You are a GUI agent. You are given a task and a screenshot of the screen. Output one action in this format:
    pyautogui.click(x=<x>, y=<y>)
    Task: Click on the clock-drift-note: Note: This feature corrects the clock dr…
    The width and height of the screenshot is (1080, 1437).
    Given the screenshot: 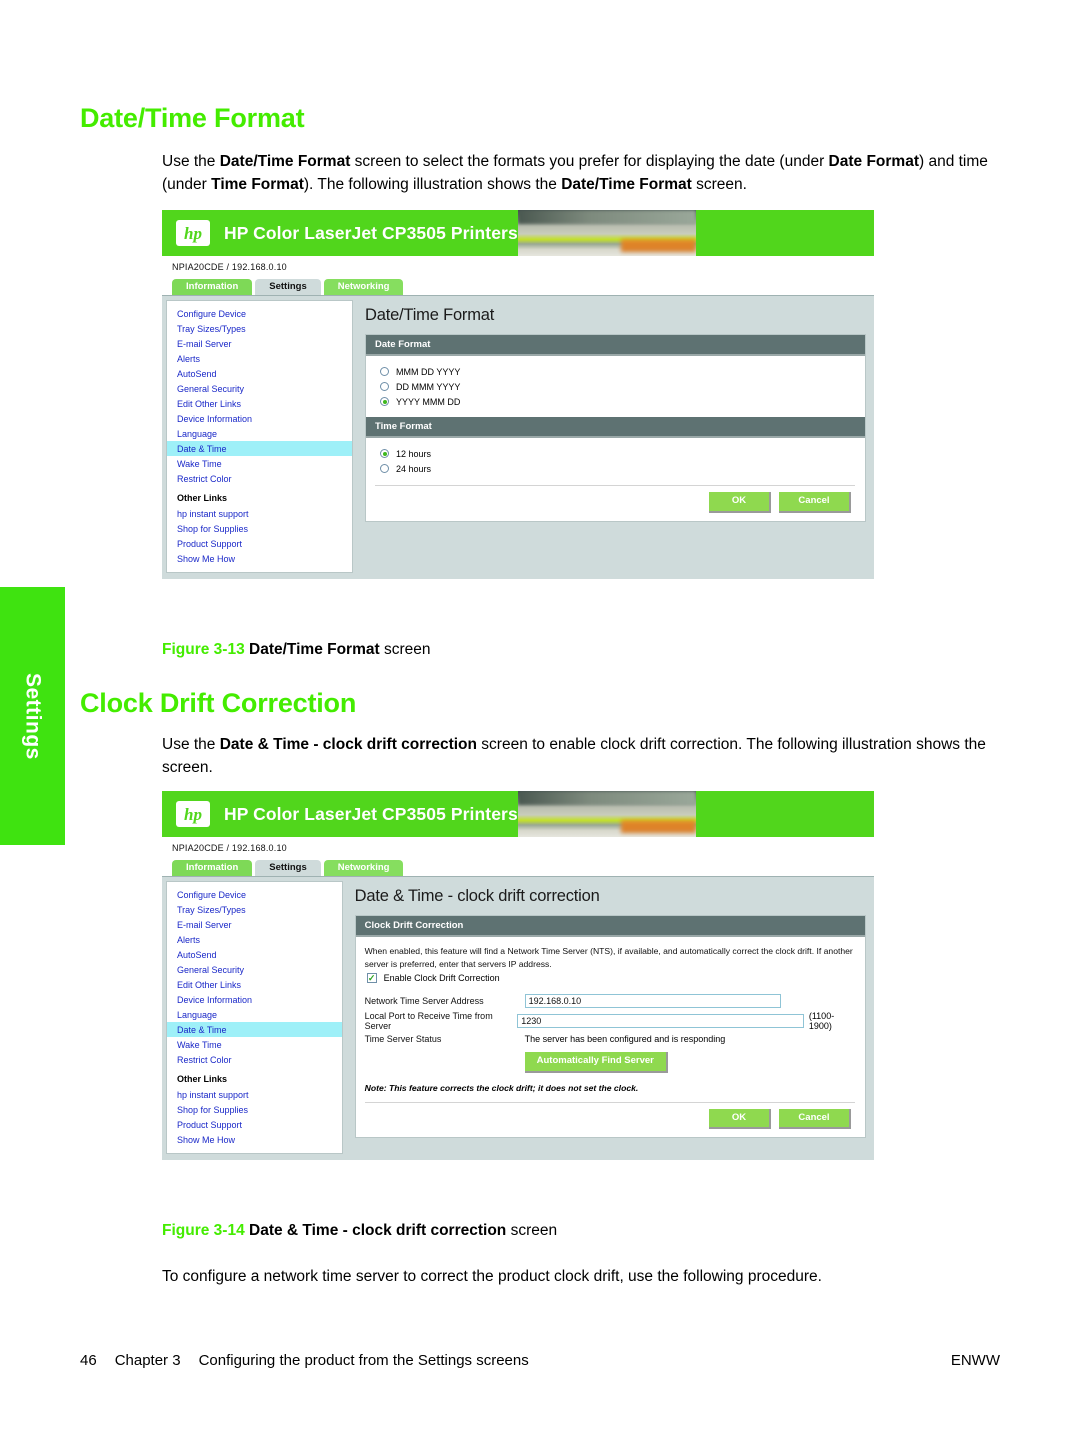 What is the action you would take?
    pyautogui.click(x=501, y=1087)
    